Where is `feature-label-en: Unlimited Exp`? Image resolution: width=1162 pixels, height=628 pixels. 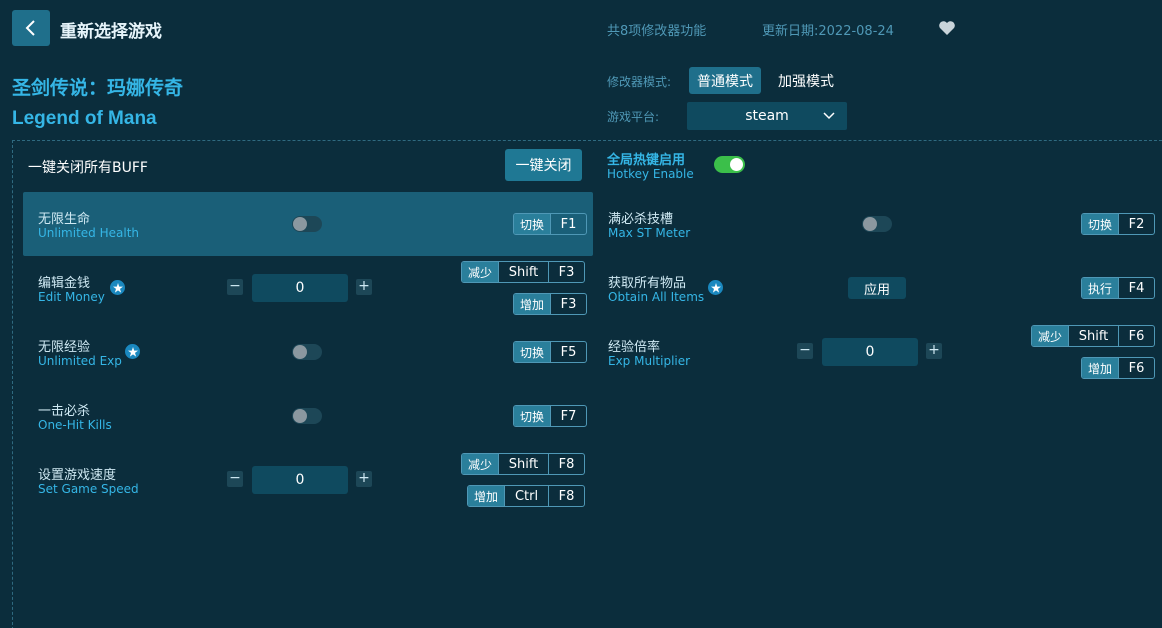 feature-label-en: Unlimited Exp is located at coordinates (80, 361).